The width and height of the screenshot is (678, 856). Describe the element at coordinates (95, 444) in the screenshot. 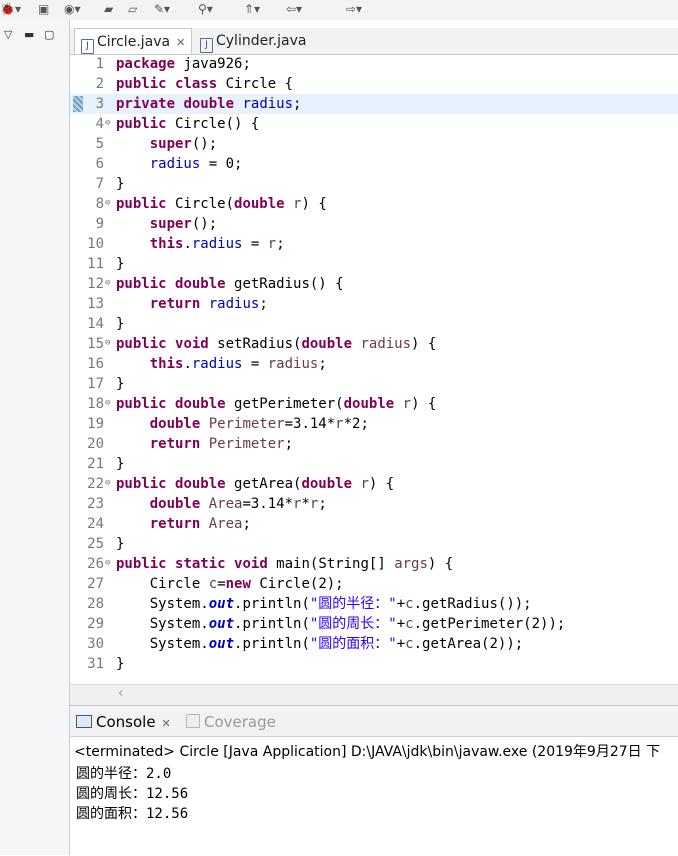

I see `line-number: 20` at that location.